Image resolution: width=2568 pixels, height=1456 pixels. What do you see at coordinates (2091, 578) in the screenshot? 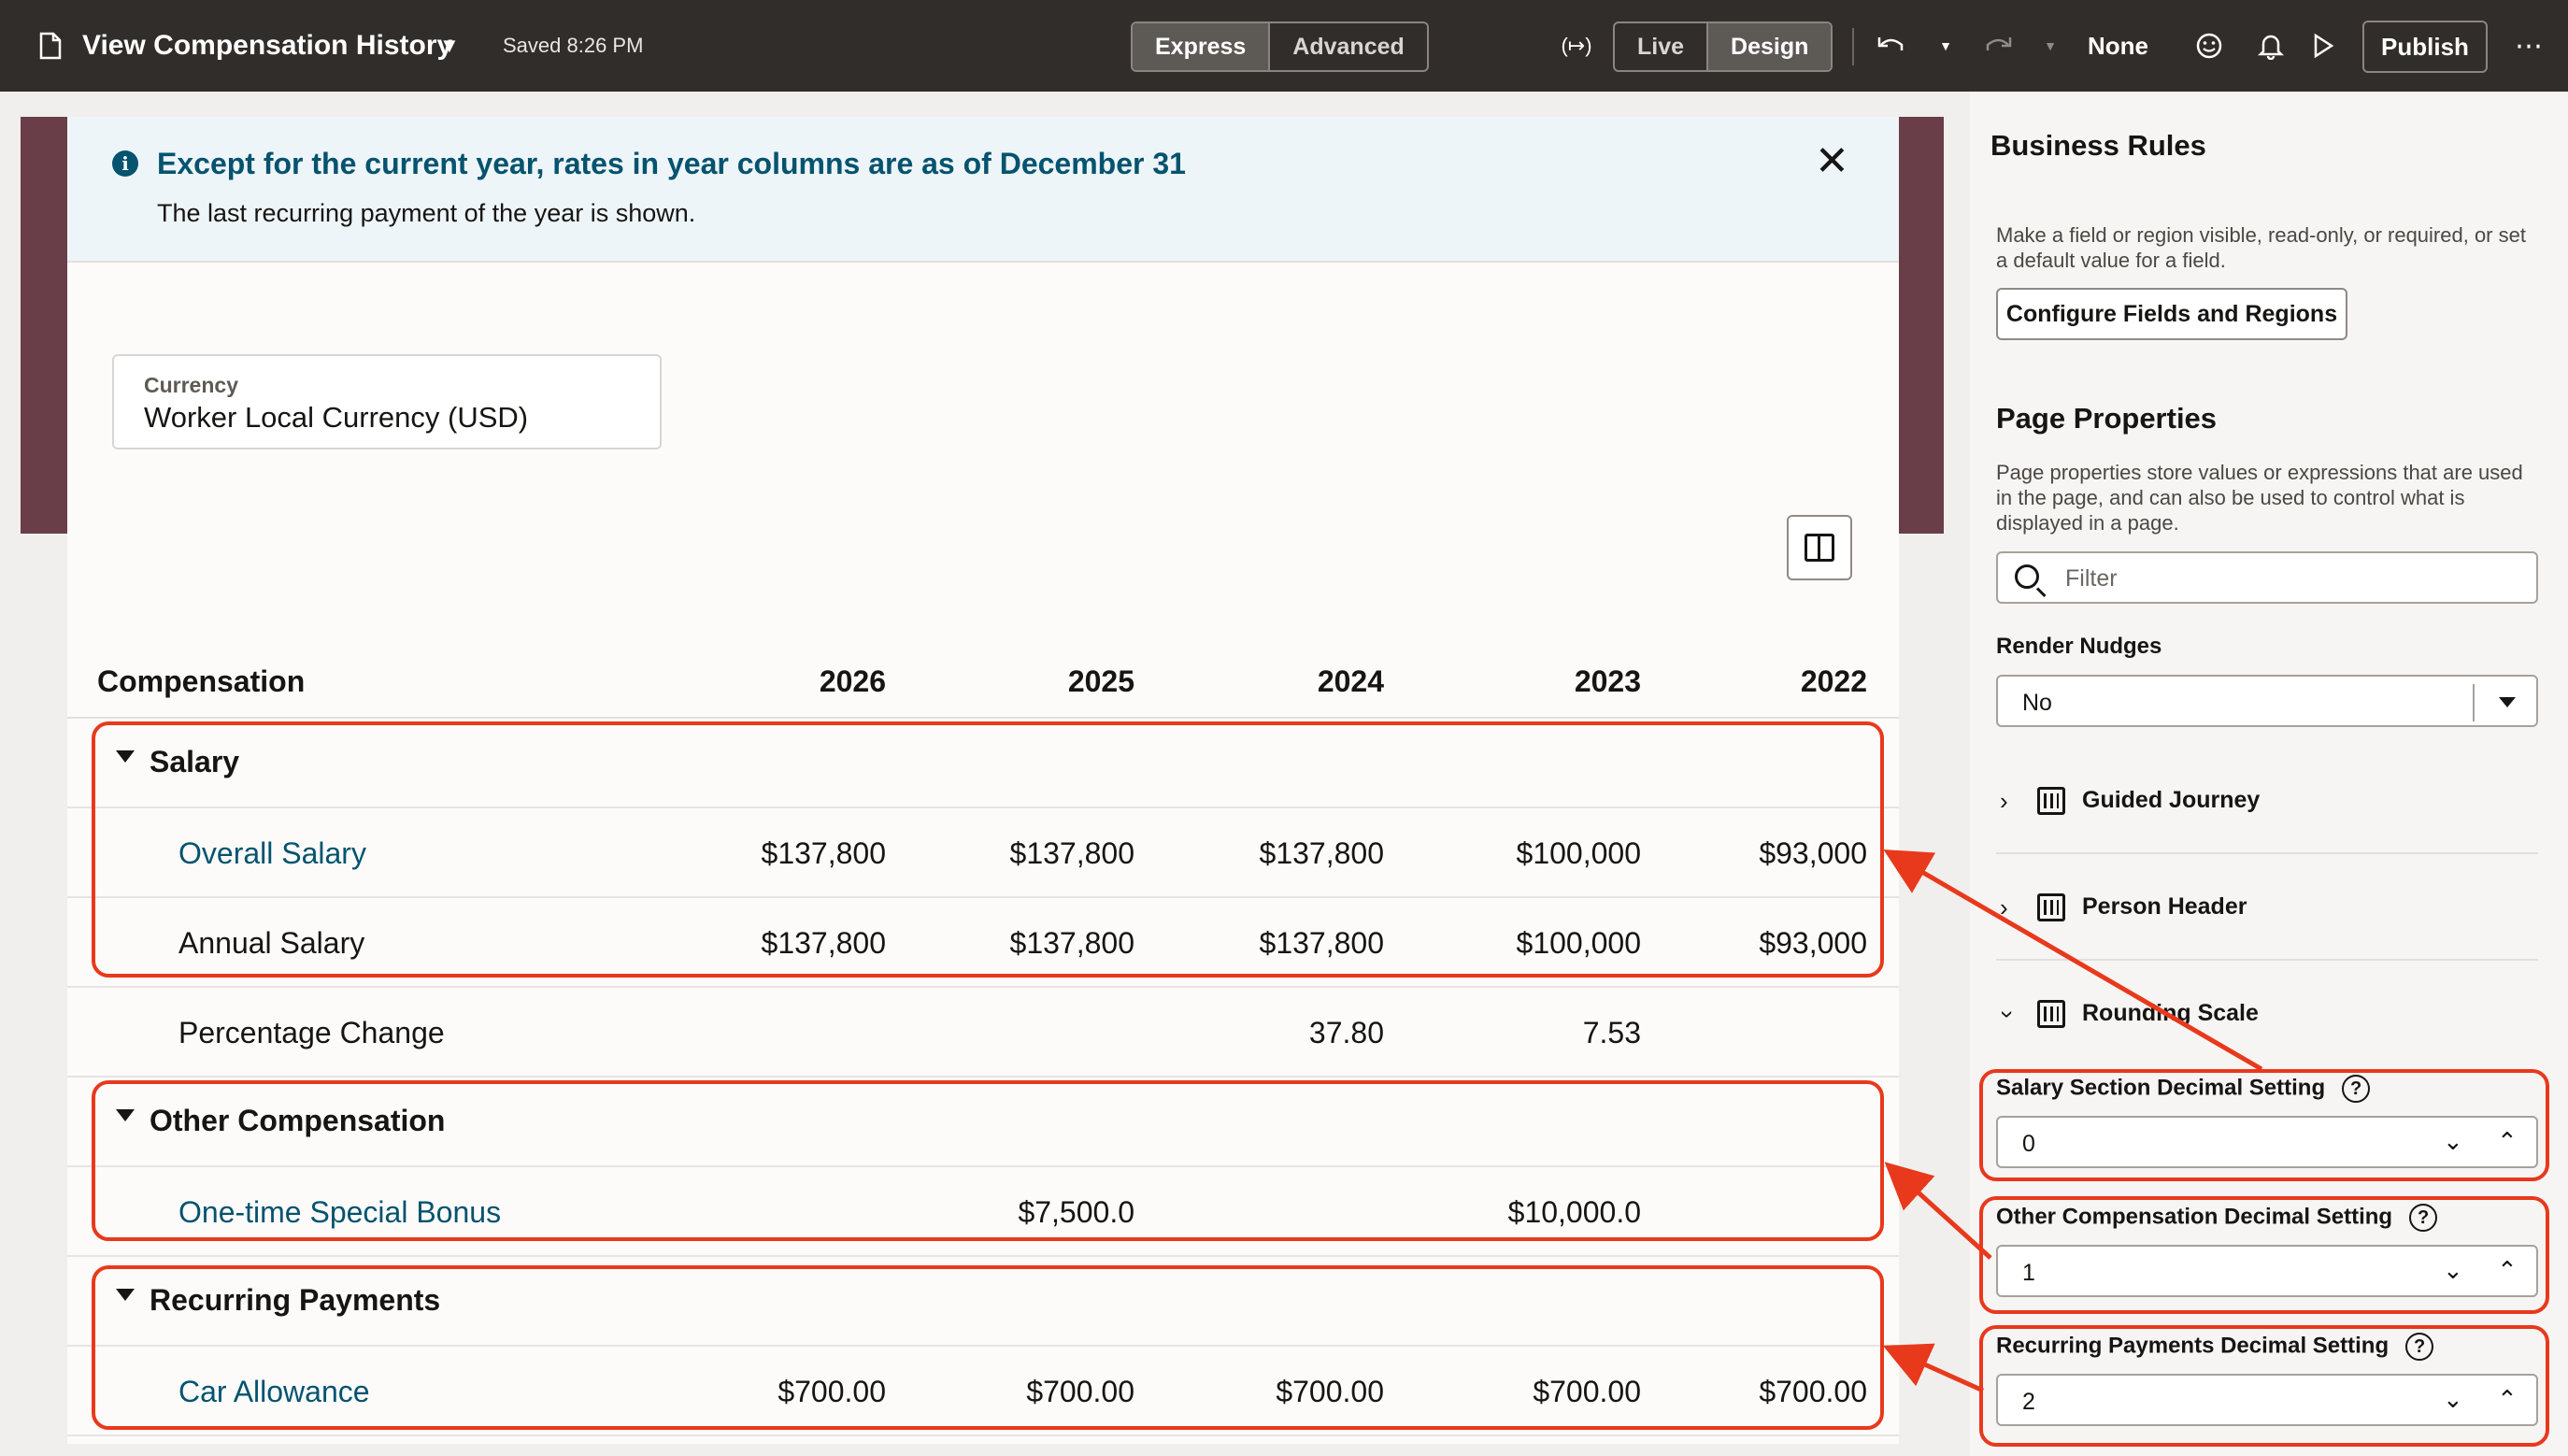
I see `filter-placeholder: Filter` at bounding box center [2091, 578].